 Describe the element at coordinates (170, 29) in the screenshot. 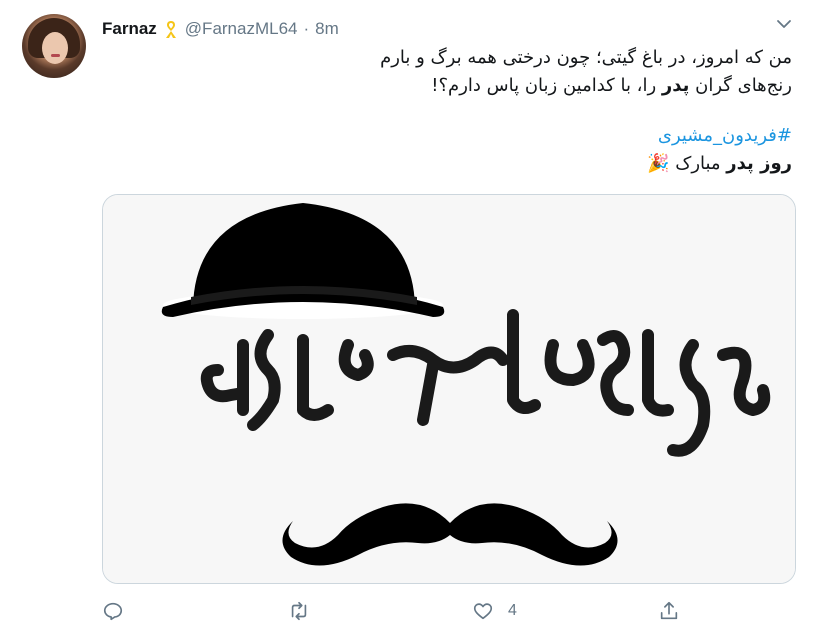

I see `yellow-ribbon-icon` at that location.